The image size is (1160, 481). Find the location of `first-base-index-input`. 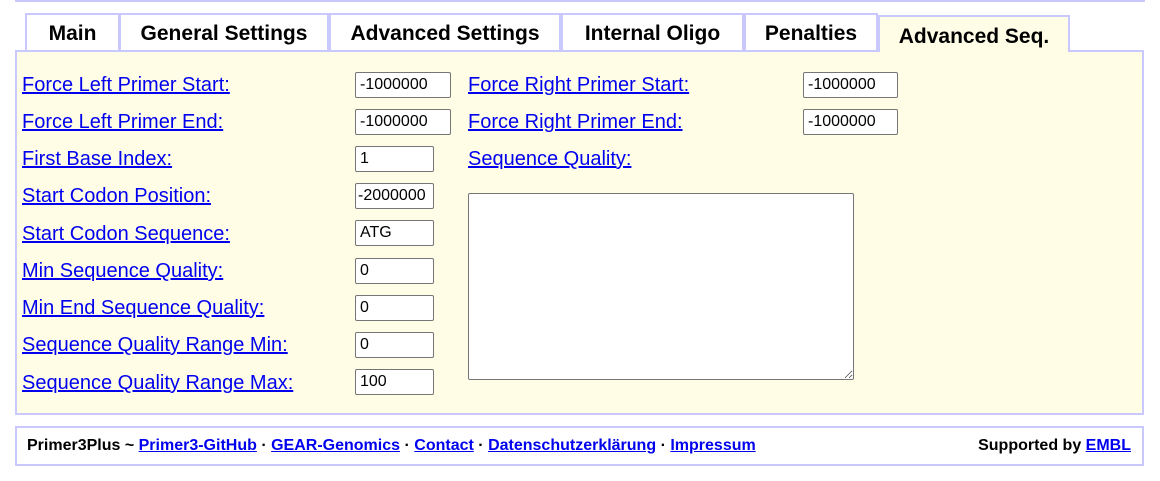

first-base-index-input is located at coordinates (394, 159).